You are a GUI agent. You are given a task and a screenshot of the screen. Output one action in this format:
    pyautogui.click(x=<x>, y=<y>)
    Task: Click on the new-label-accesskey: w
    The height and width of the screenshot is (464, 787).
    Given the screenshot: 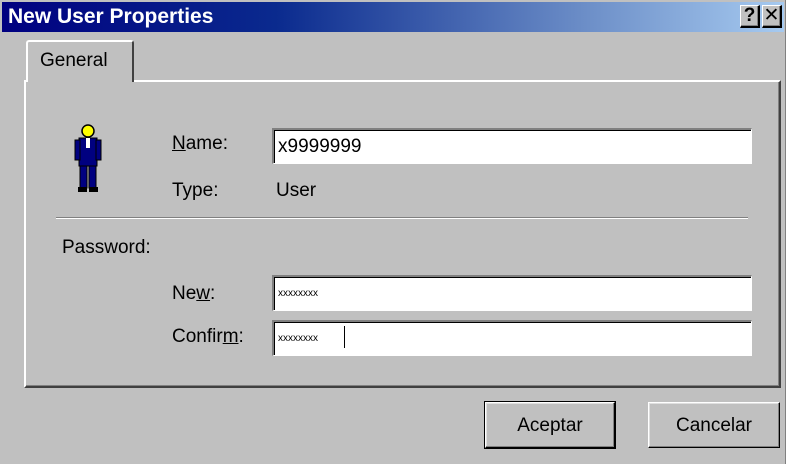 What is the action you would take?
    pyautogui.click(x=203, y=293)
    